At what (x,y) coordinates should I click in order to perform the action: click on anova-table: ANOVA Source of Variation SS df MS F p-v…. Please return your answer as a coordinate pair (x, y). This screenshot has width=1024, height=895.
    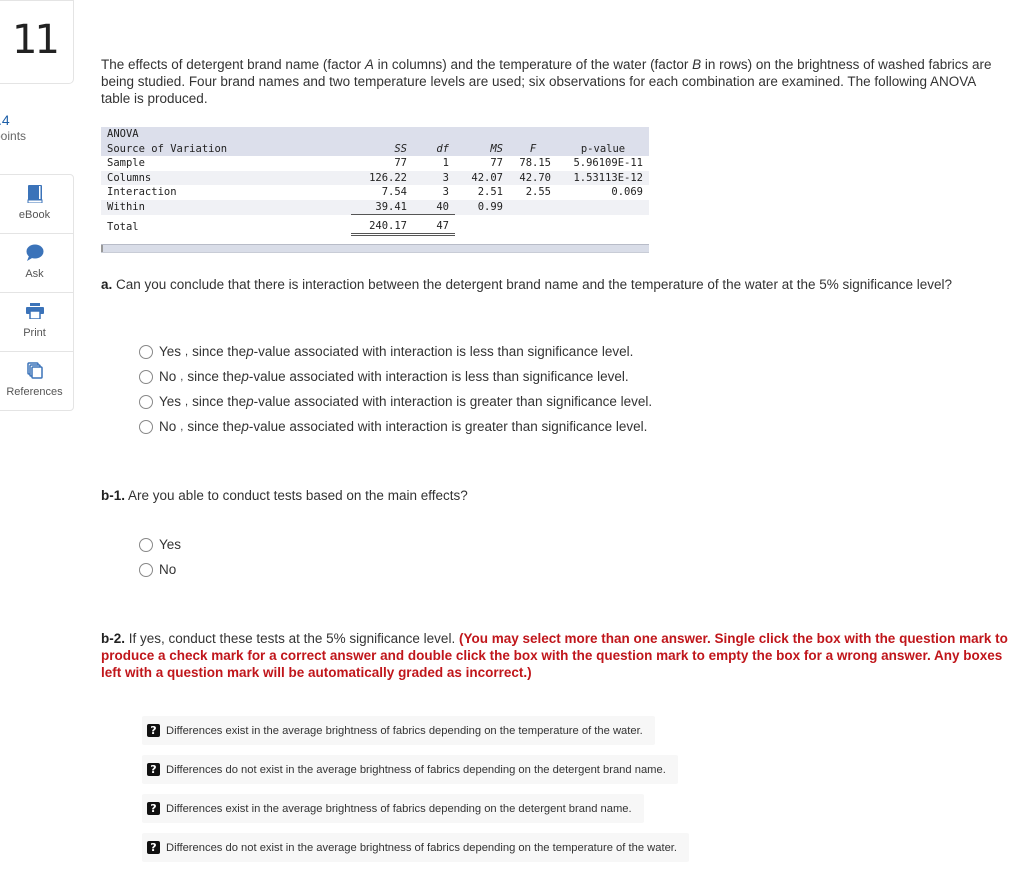
    Looking at the image, I should click on (375, 181).